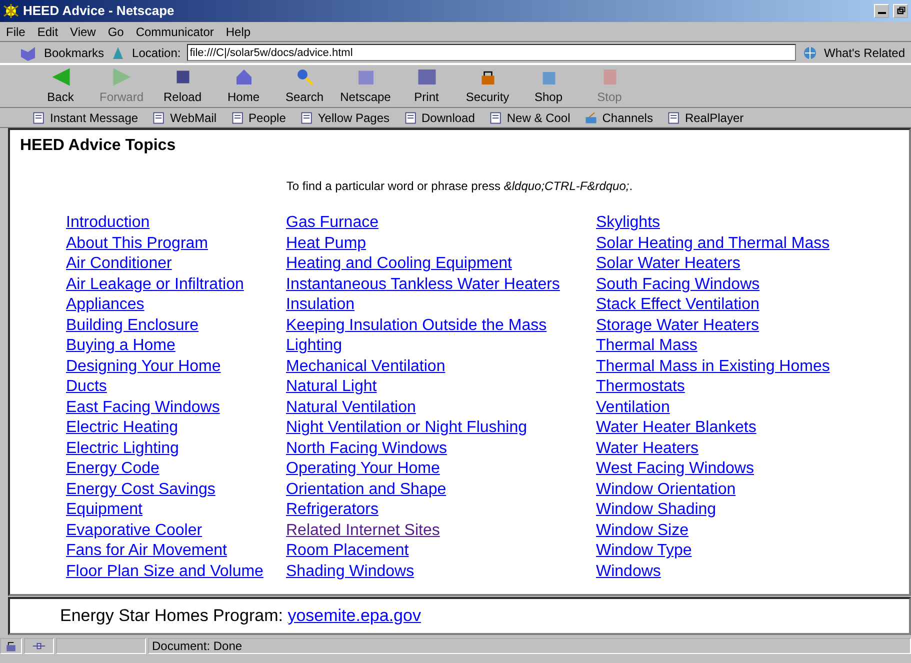 The height and width of the screenshot is (663, 911). I want to click on topic-link: Storage Water Heaters, so click(726, 326).